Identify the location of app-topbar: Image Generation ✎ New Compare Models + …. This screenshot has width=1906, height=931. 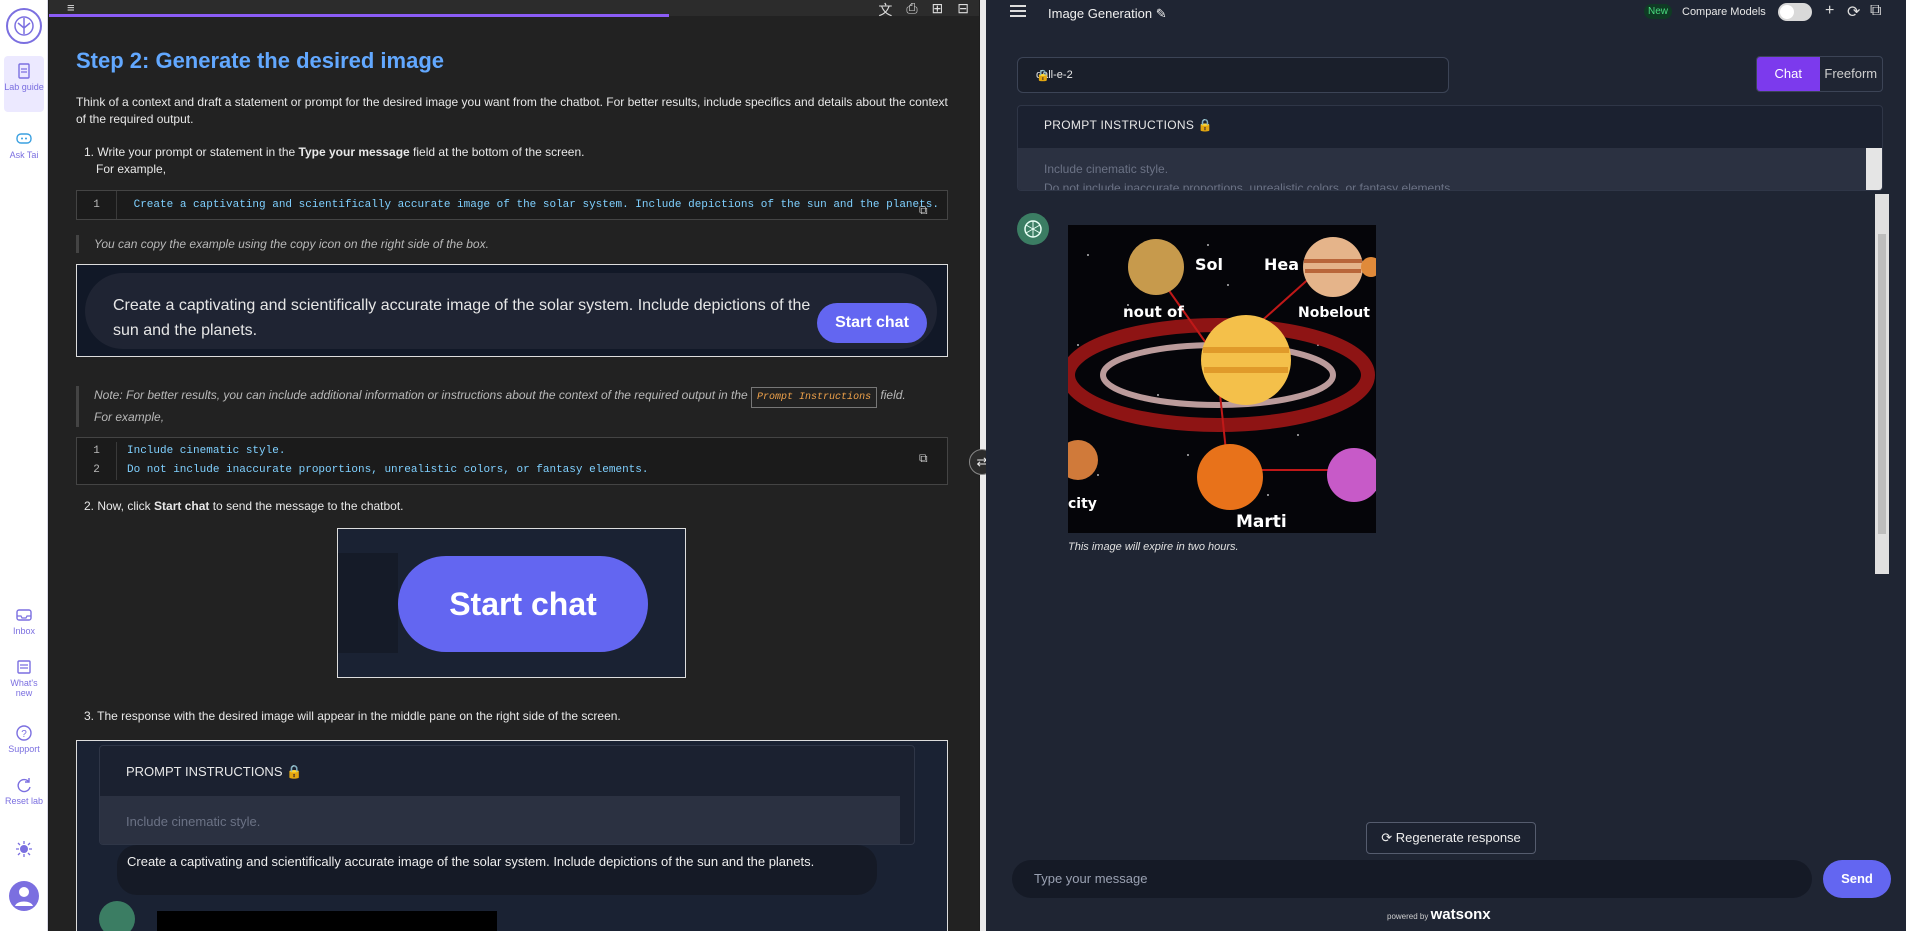
(1446, 13).